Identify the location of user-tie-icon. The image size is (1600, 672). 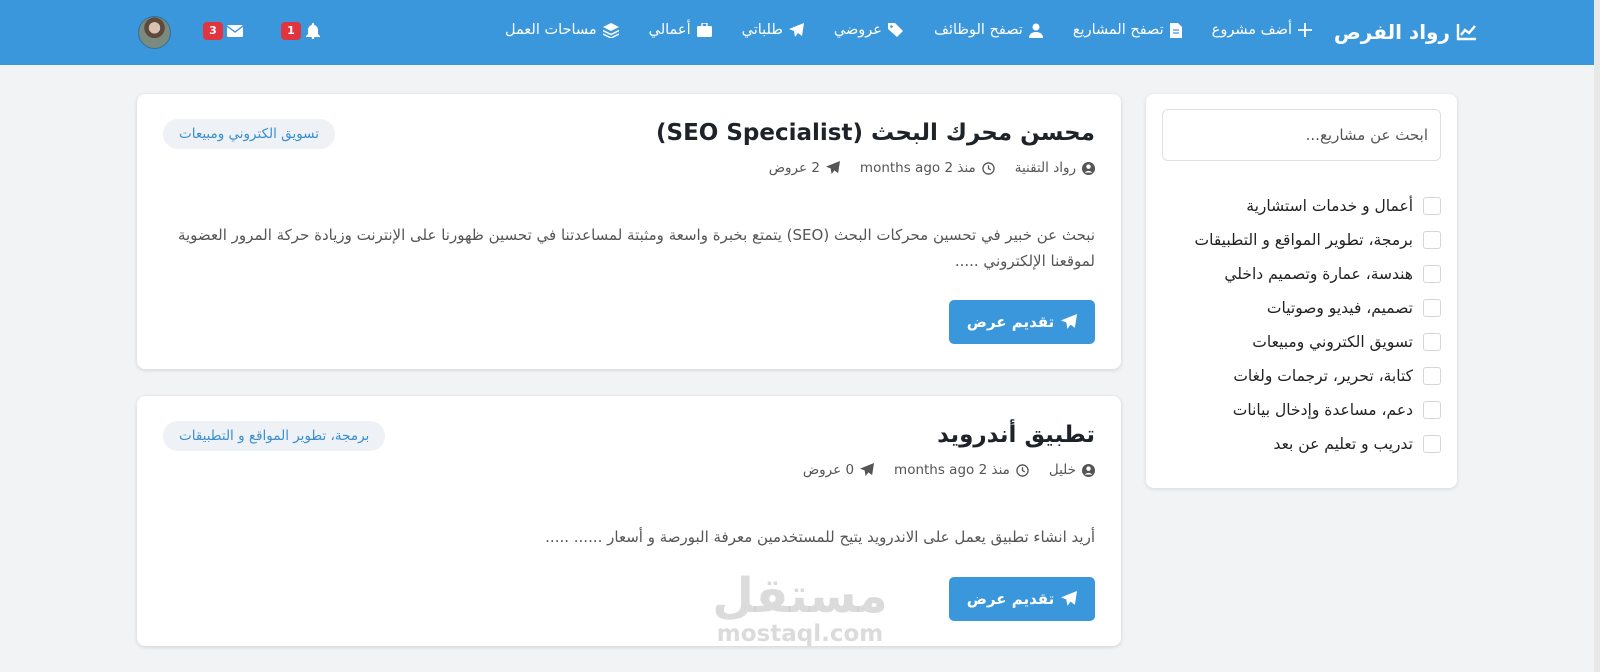
(1035, 30).